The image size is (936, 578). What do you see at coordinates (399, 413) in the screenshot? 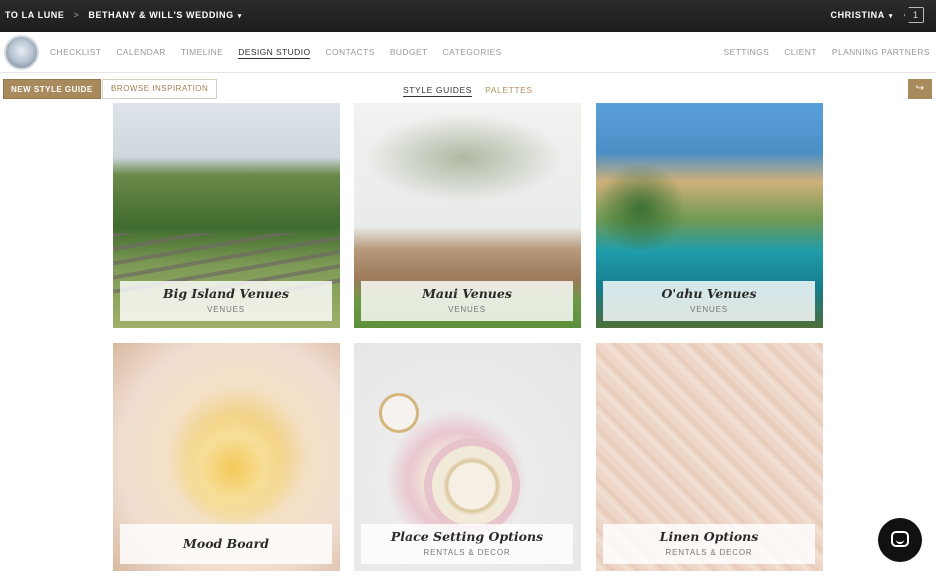
I see `image-bread-plate` at bounding box center [399, 413].